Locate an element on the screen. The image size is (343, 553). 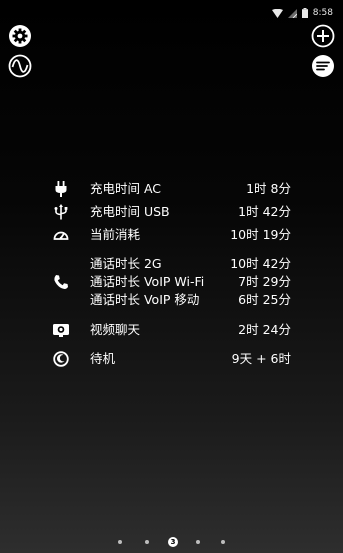
usb-icon is located at coordinates (61, 212).